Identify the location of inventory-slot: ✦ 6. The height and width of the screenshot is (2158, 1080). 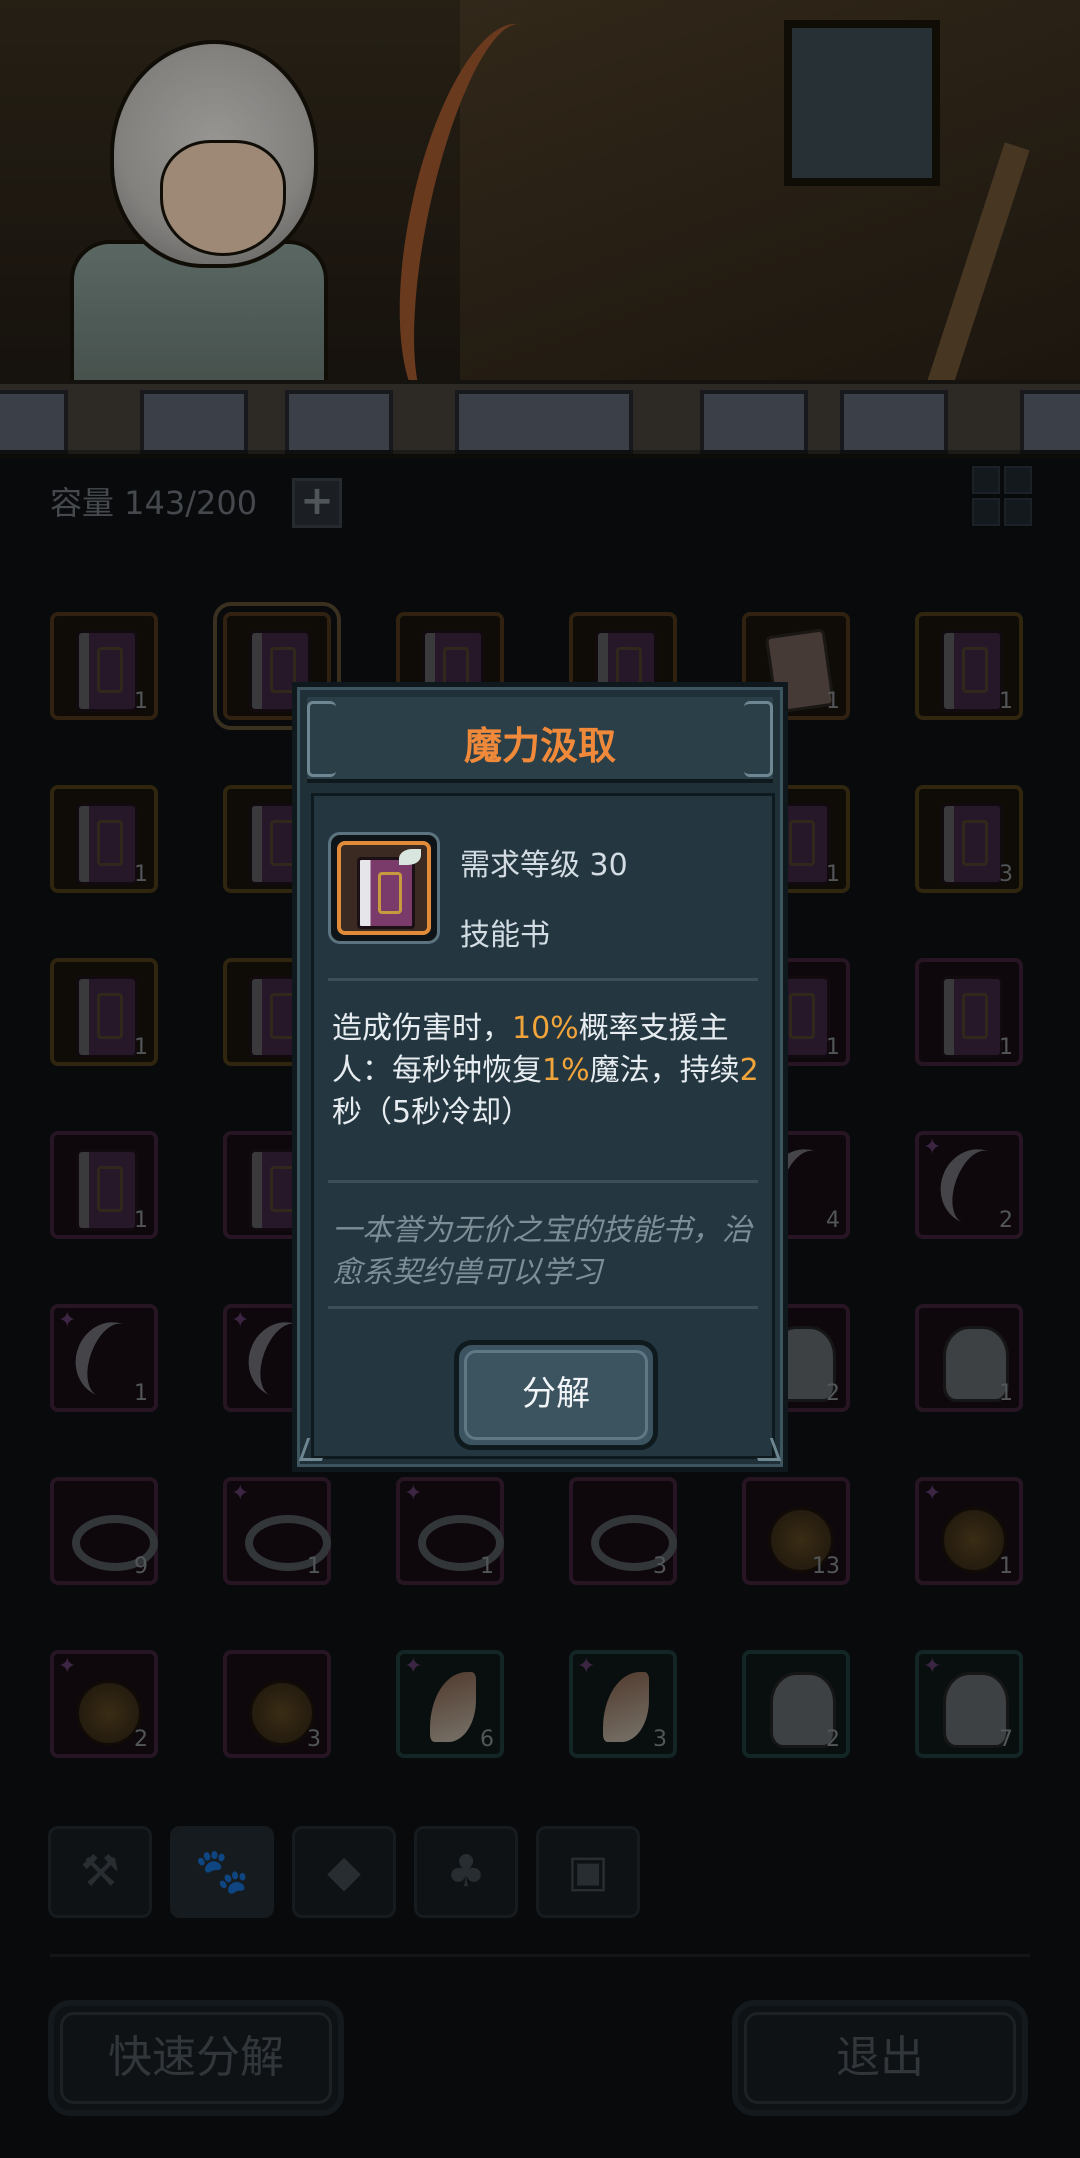
(450, 1704).